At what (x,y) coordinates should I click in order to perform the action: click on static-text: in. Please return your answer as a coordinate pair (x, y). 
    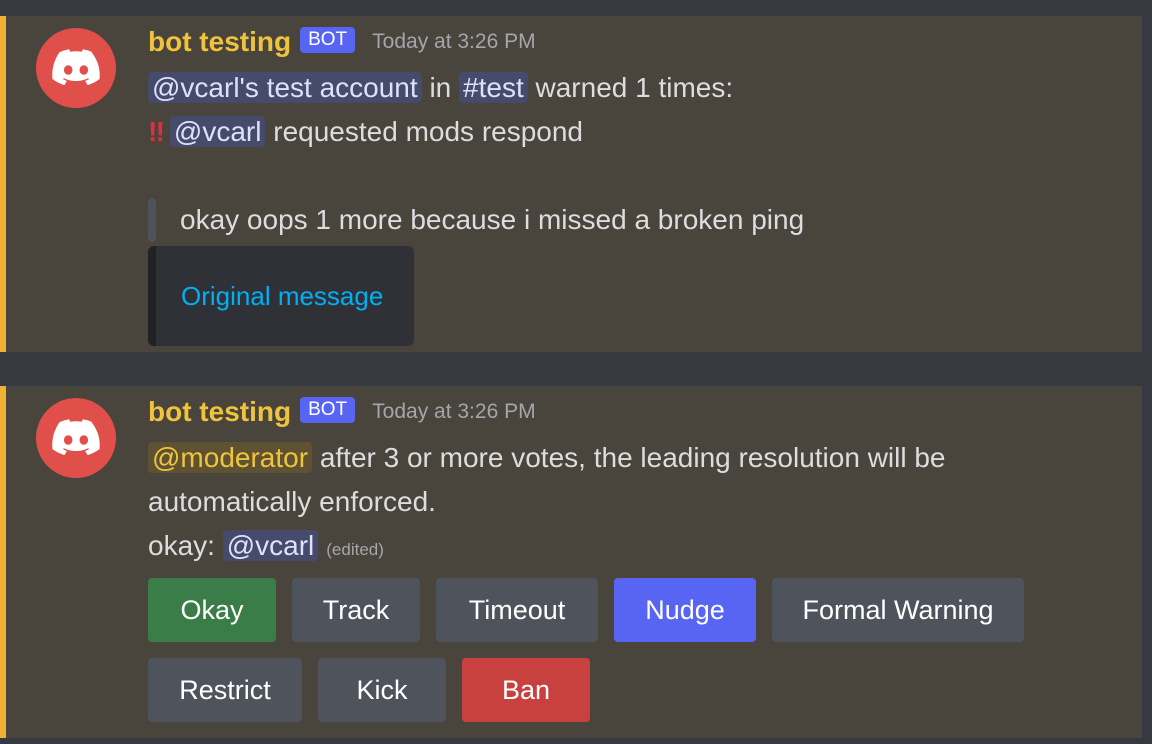
    Looking at the image, I should click on (440, 87).